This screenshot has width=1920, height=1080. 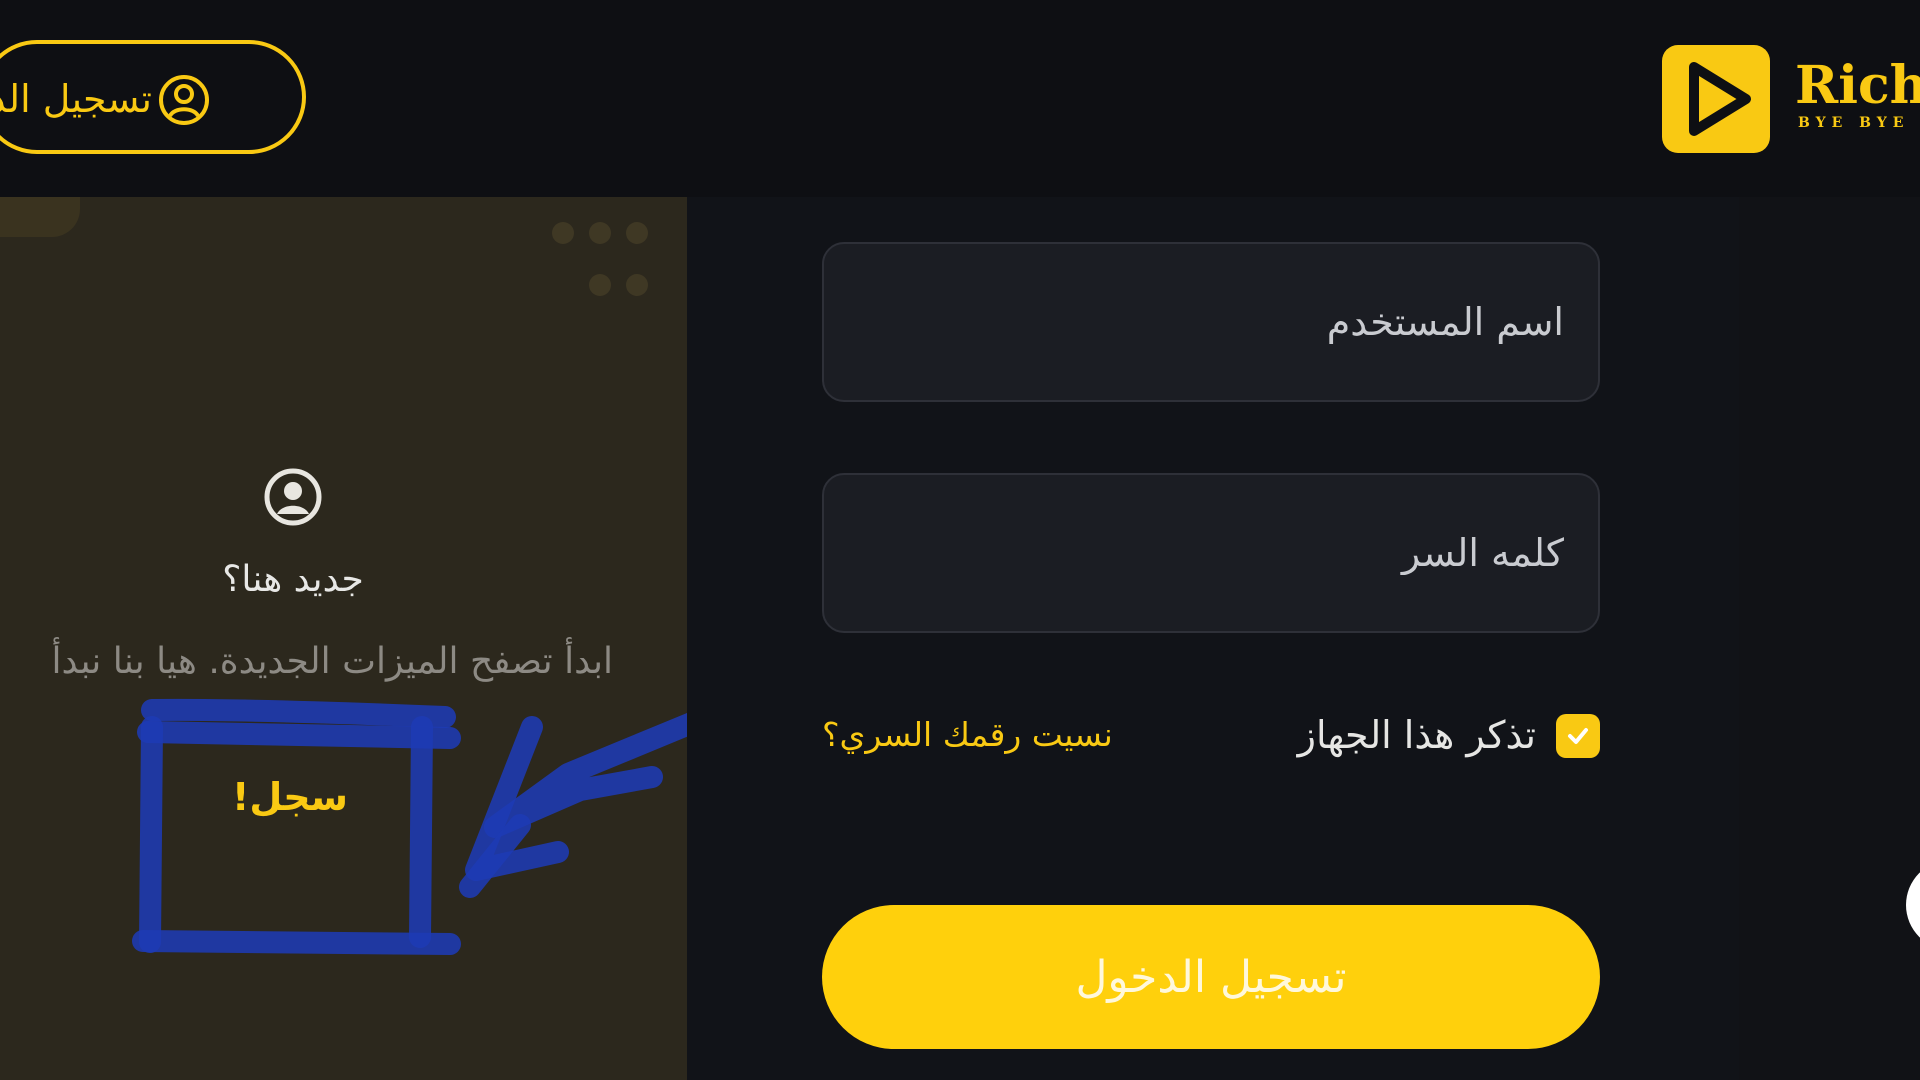 I want to click on decorative-dots, so click(x=602, y=262).